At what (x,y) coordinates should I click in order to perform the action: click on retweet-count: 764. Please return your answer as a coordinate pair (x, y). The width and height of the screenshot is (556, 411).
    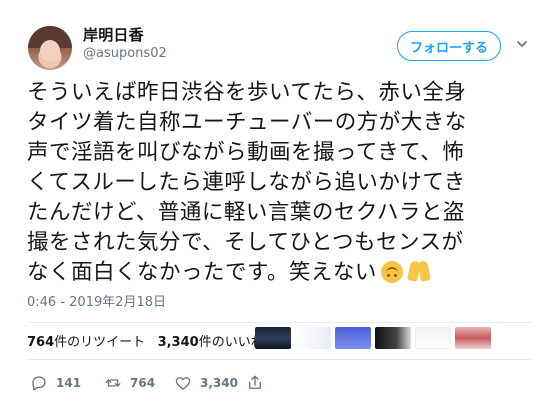
    Looking at the image, I should click on (143, 383).